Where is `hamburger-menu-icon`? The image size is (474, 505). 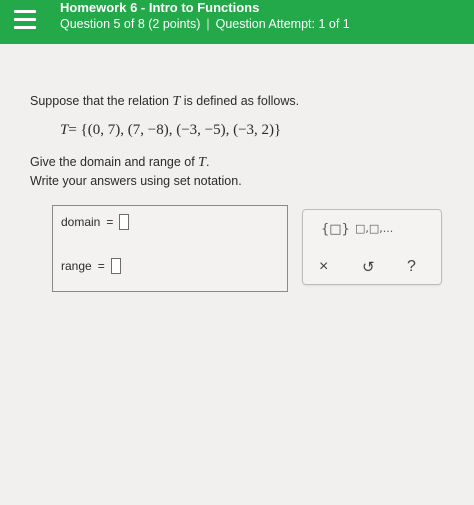 hamburger-menu-icon is located at coordinates (26, 20).